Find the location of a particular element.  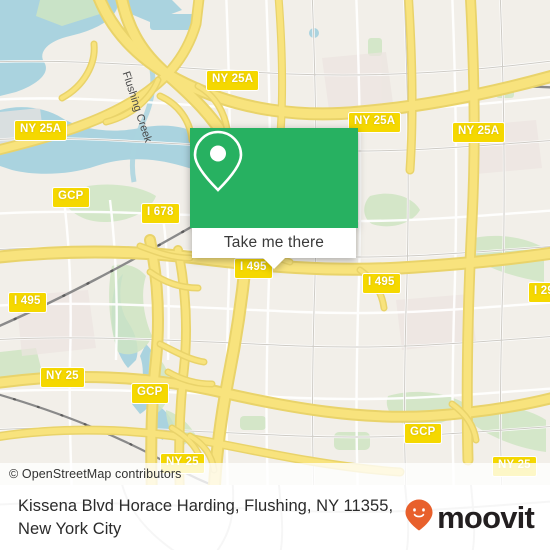

moovit-pin-icon is located at coordinates (419, 517).